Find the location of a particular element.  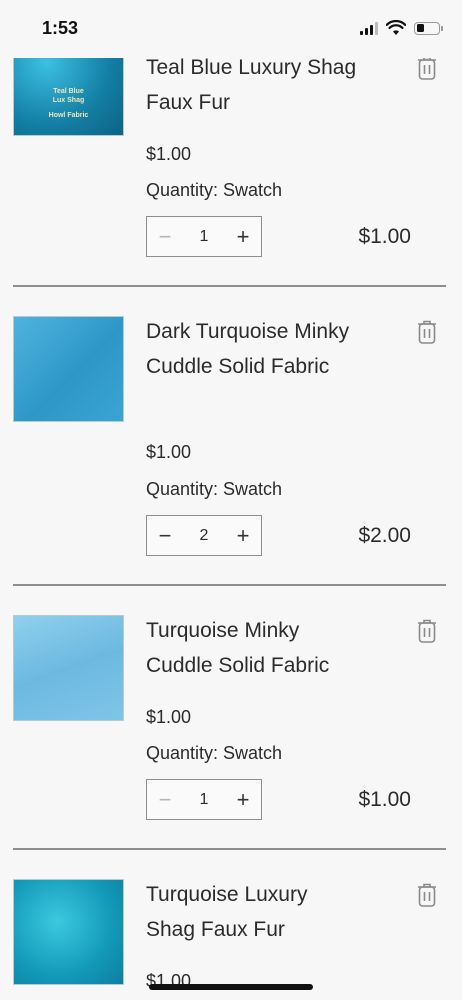

quantity-stepper: − 2 + is located at coordinates (204, 535).